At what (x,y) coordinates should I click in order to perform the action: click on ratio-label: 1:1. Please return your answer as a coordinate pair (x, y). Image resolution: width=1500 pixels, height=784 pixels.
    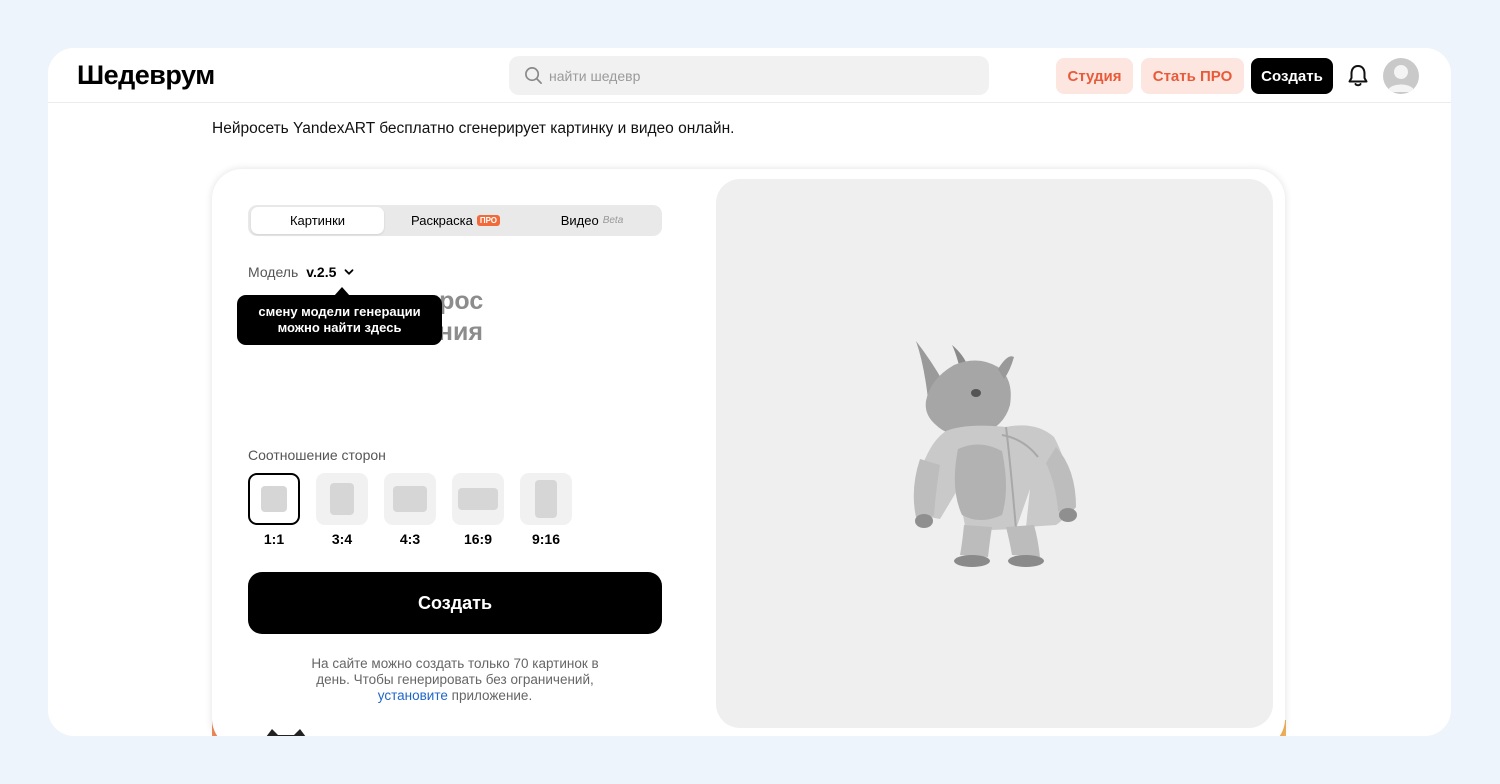
    Looking at the image, I should click on (274, 539).